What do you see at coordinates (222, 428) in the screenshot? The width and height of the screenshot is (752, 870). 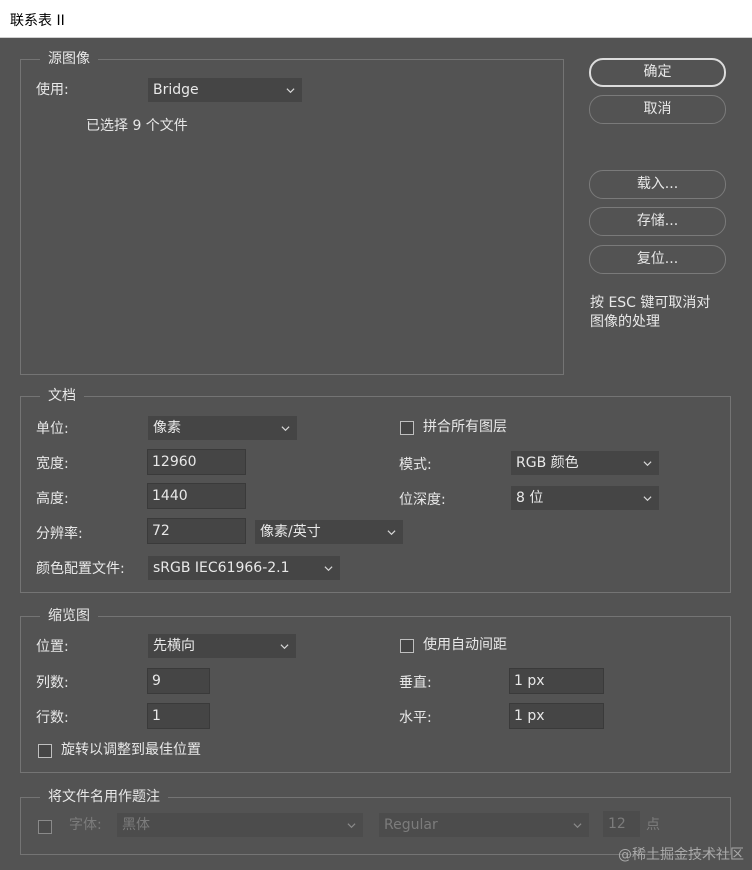 I see `unit-select: 像素` at bounding box center [222, 428].